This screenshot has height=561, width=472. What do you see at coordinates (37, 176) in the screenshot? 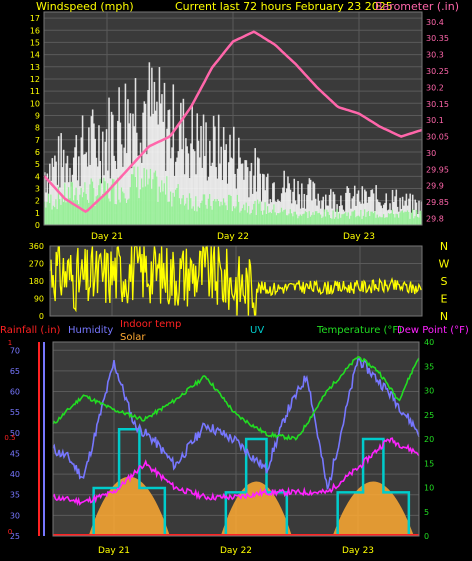
I see `windspeed-tick-label: 4` at bounding box center [37, 176].